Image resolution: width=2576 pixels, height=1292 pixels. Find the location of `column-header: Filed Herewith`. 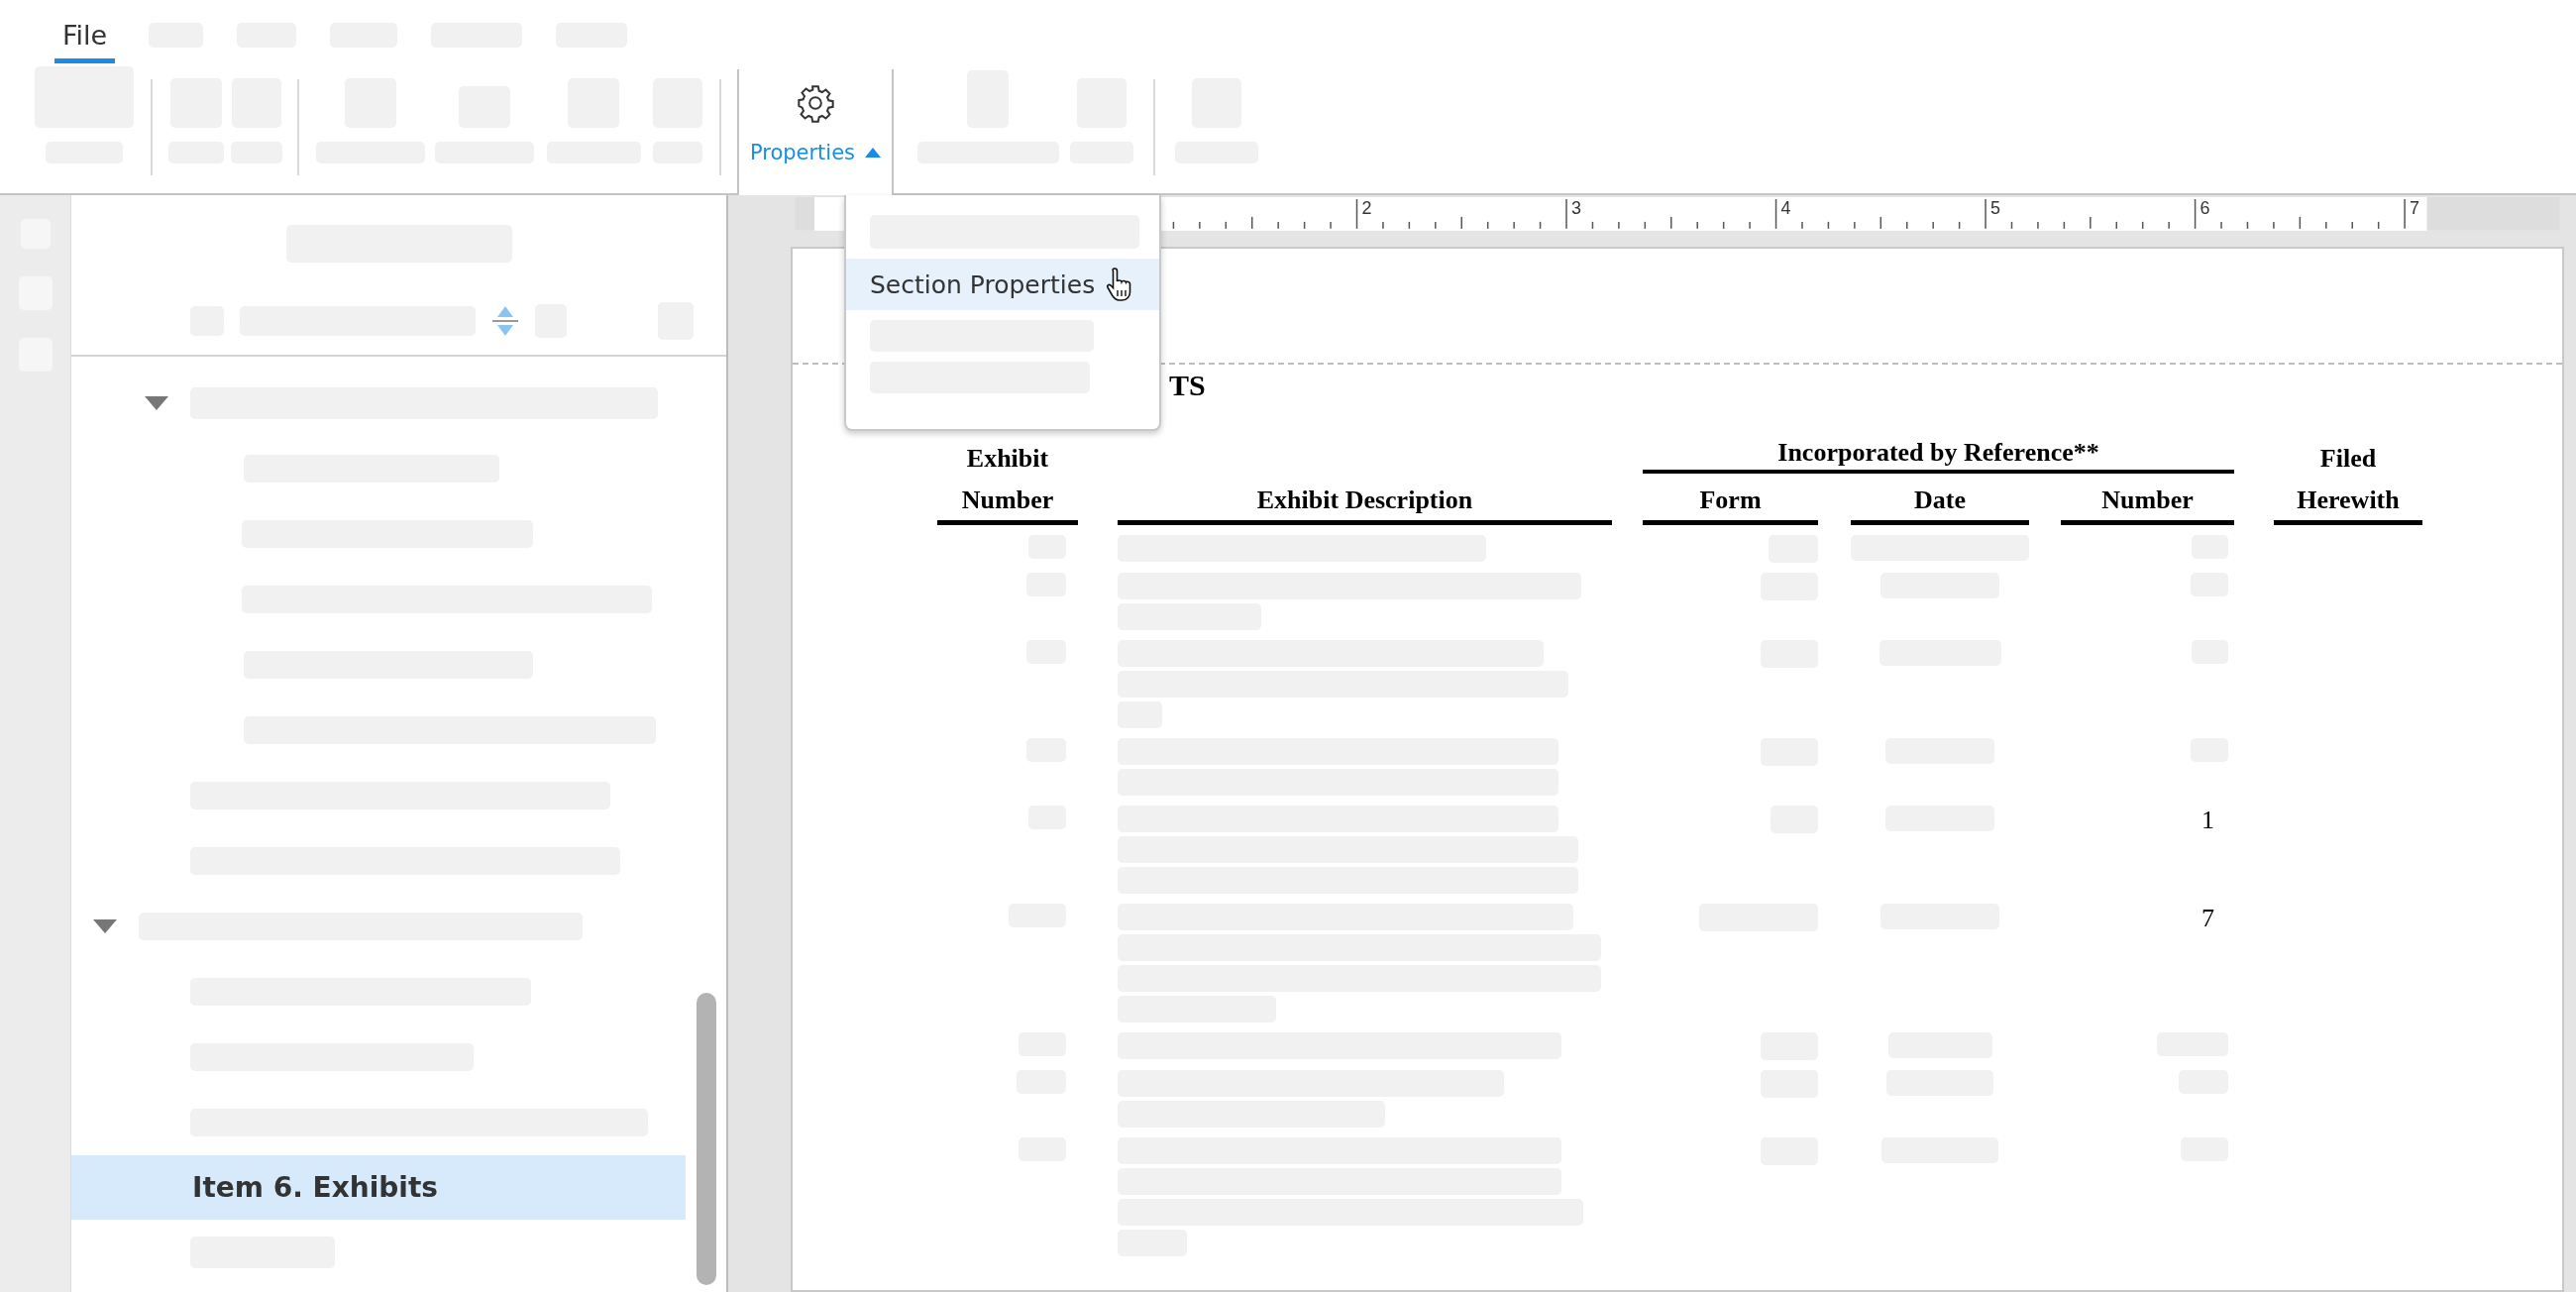

column-header: Filed Herewith is located at coordinates (2348, 482).